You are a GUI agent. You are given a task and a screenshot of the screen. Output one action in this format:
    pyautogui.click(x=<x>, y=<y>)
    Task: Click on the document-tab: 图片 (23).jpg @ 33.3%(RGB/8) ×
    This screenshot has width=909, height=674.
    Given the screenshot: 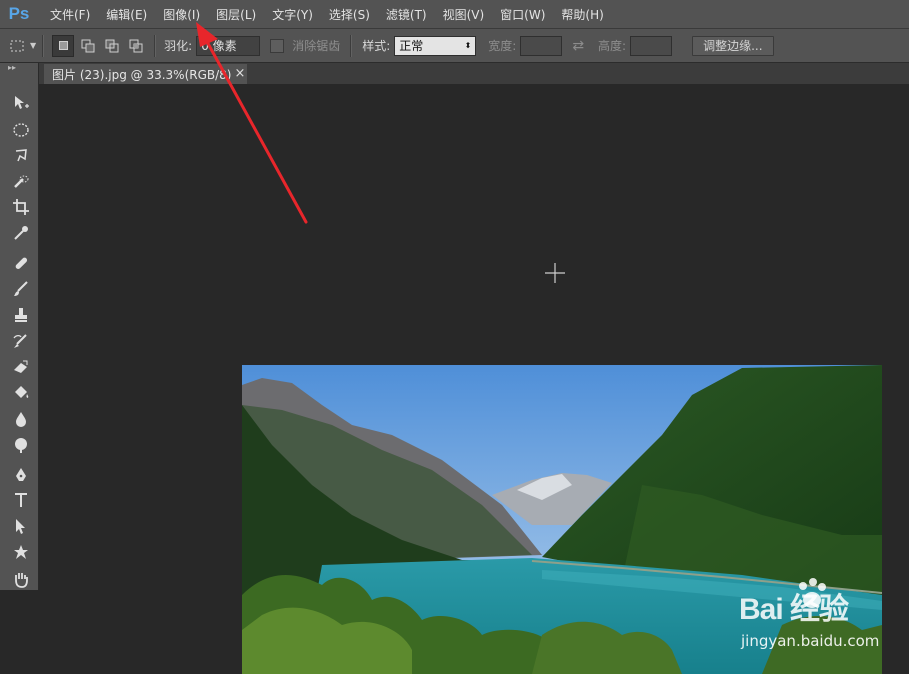 What is the action you would take?
    pyautogui.click(x=145, y=74)
    